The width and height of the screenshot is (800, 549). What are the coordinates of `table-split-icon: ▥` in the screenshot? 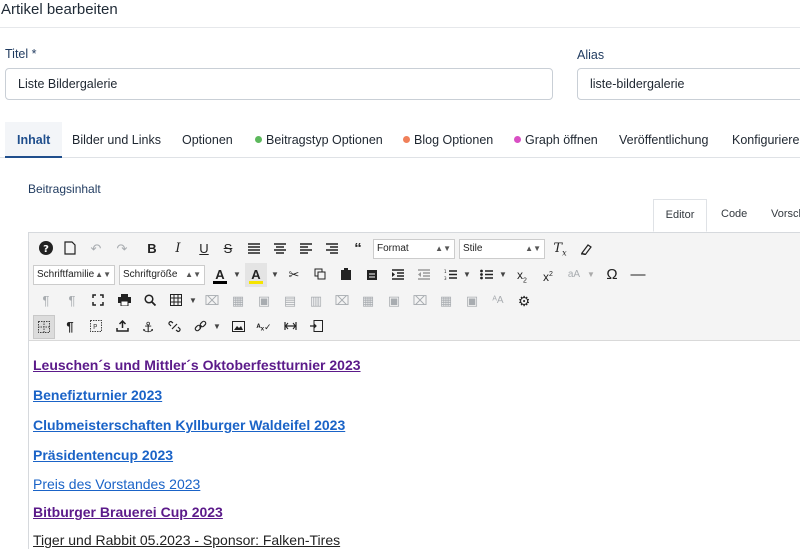 It's located at (316, 301).